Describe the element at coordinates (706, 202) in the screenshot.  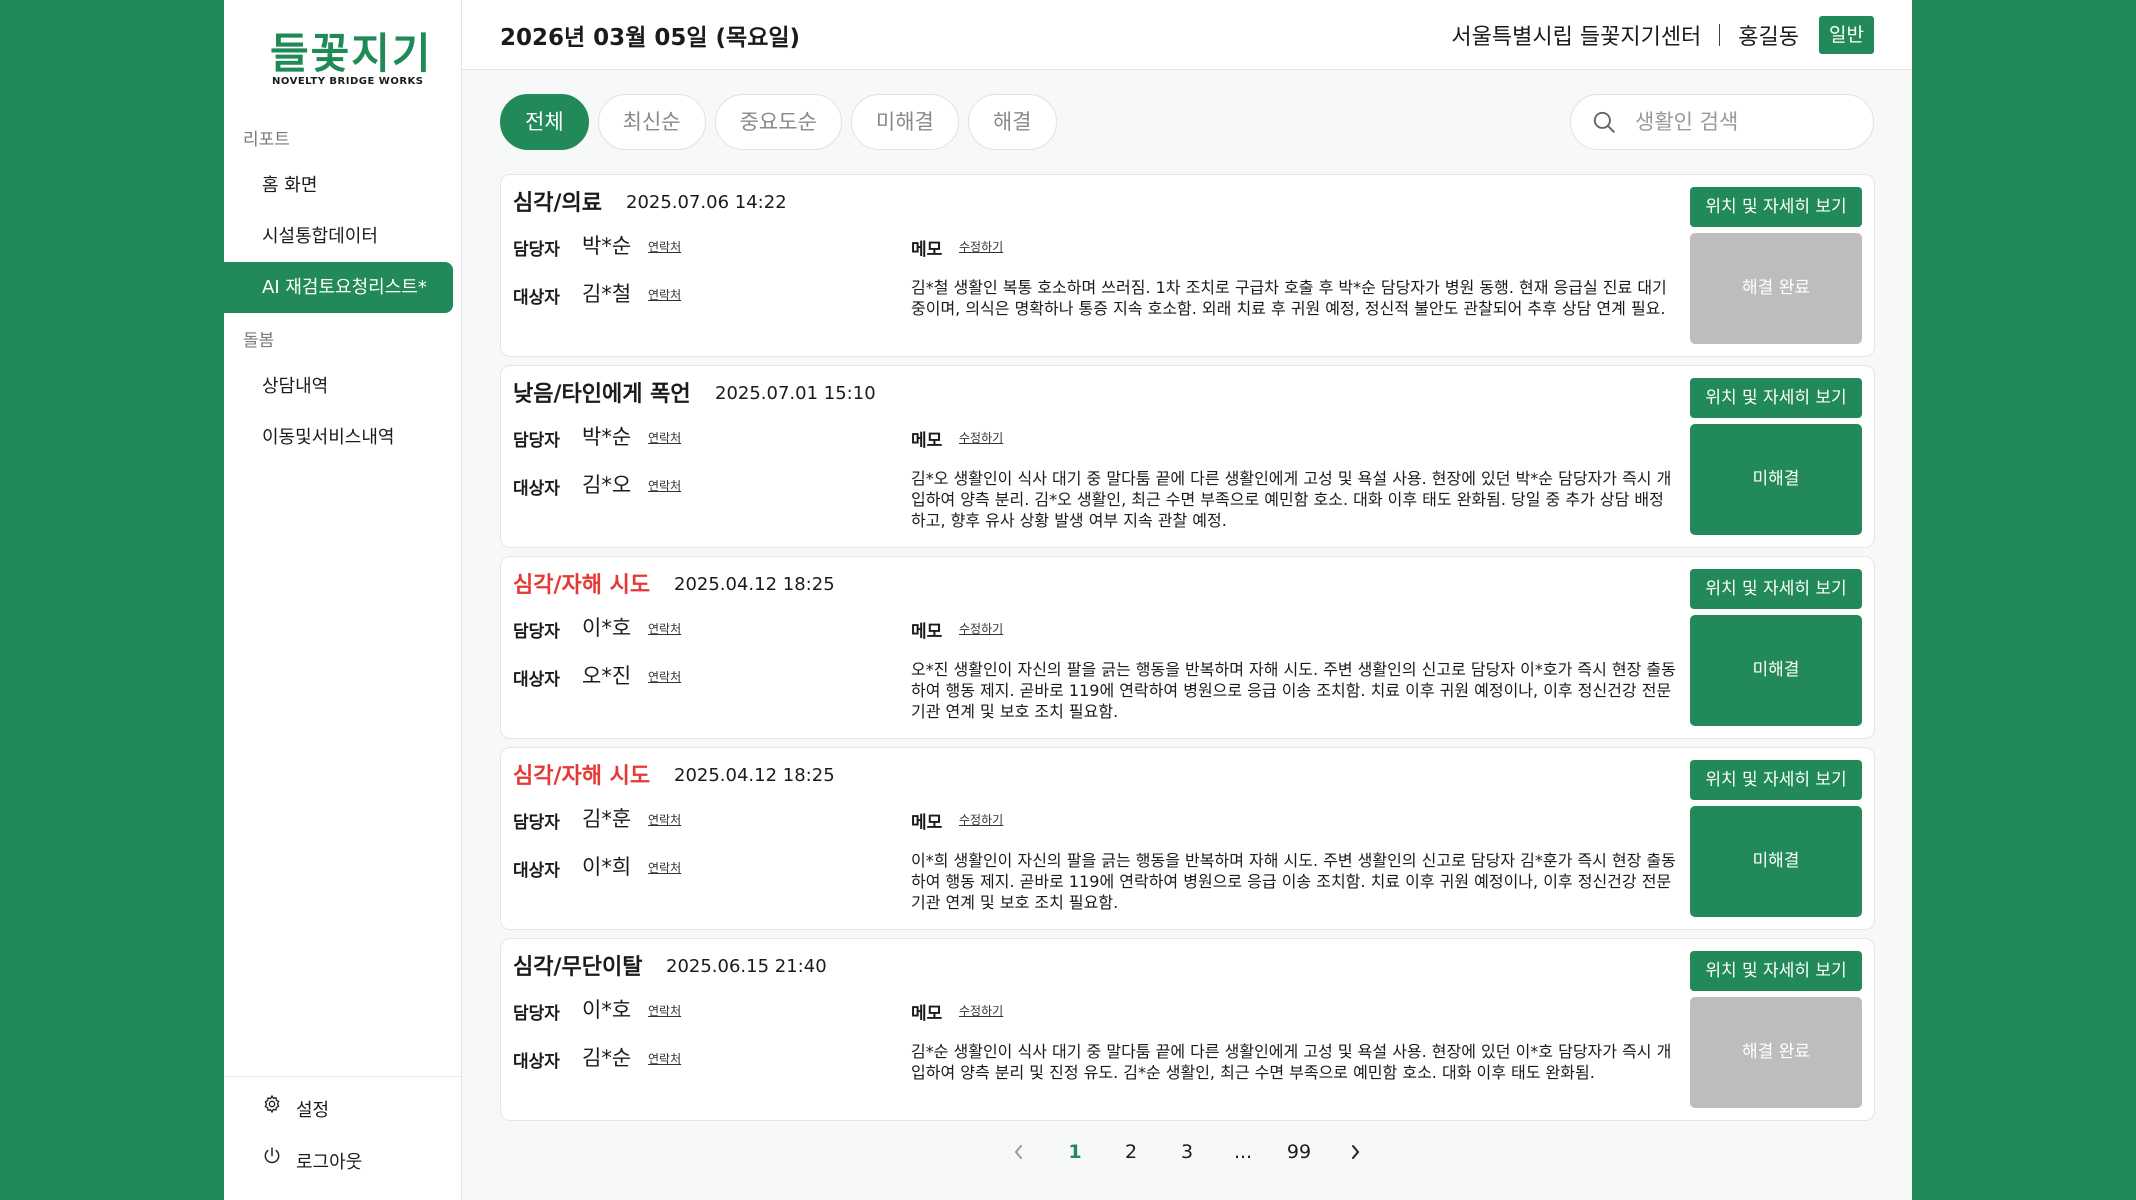
I see `incident-date: 2025.07.06 14:22` at that location.